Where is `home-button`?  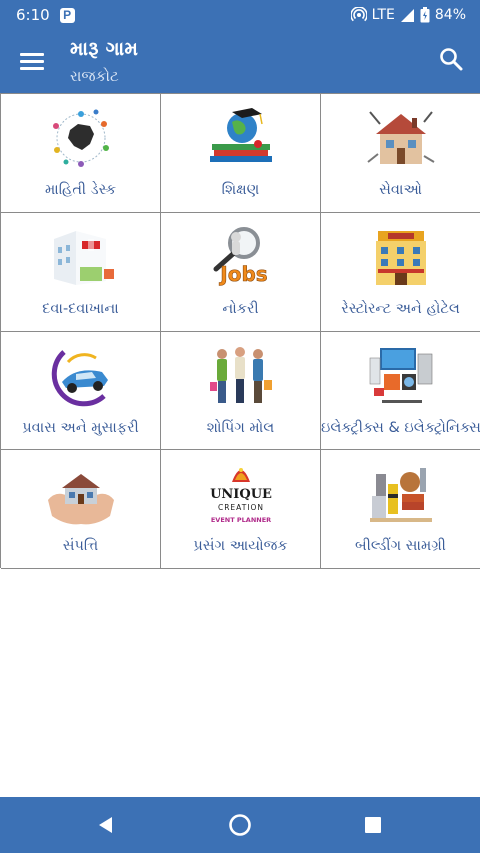 home-button is located at coordinates (240, 825).